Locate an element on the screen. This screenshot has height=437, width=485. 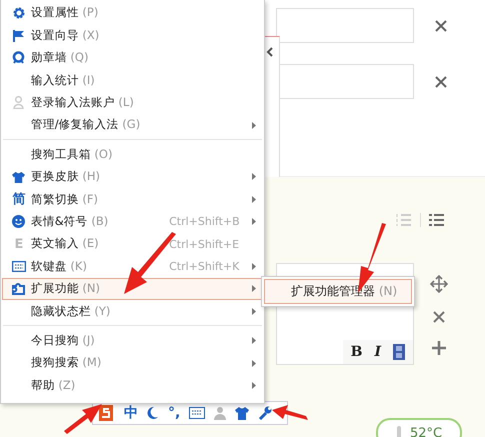
gear-icon is located at coordinates (18, 13).